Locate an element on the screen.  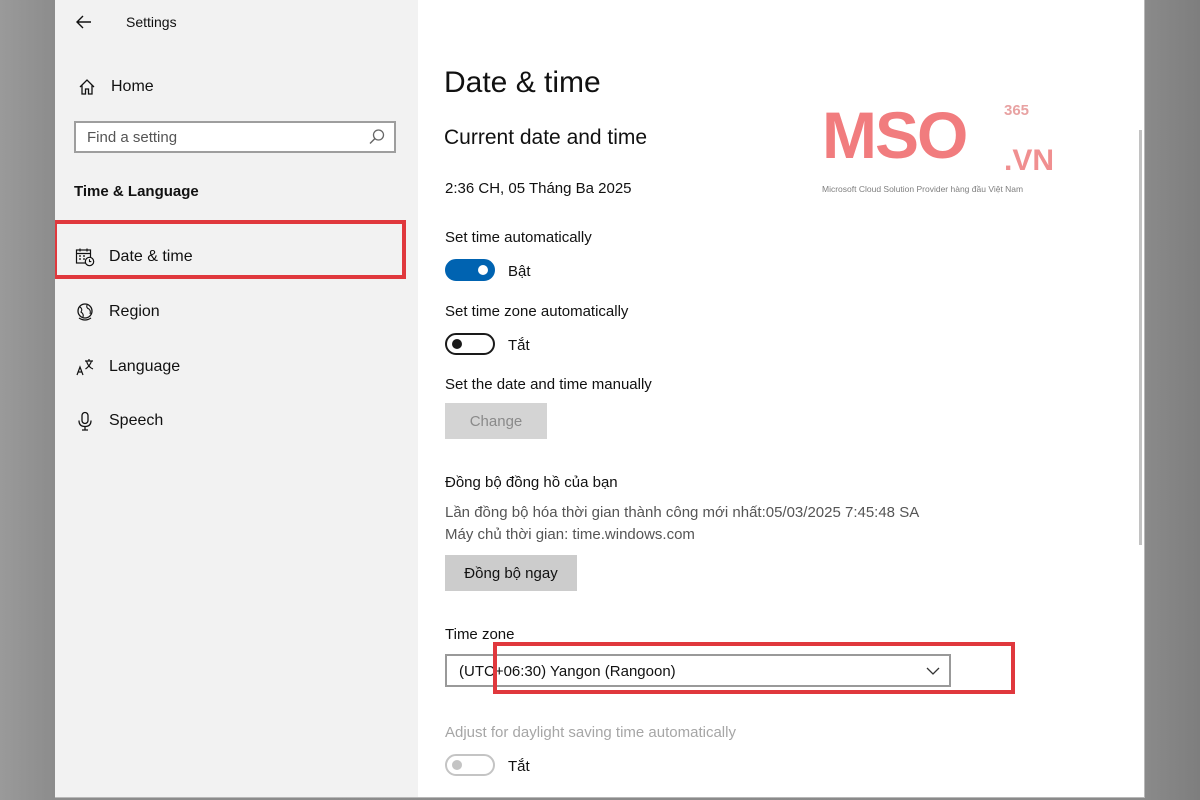
search-input is located at coordinates (227, 137).